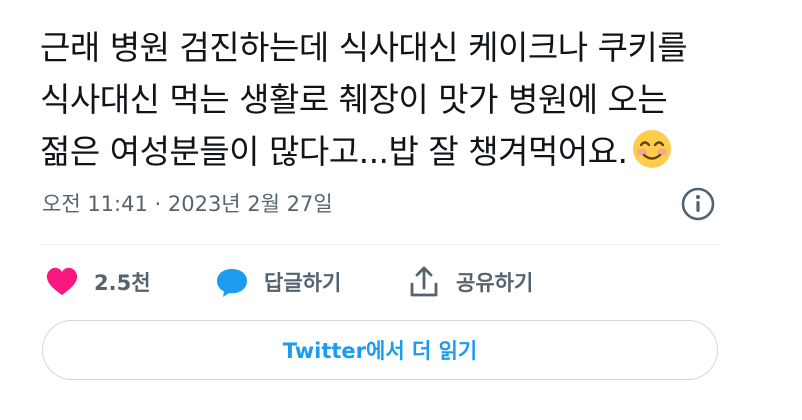 Image resolution: width=802 pixels, height=420 pixels. I want to click on divider, so click(381, 244).